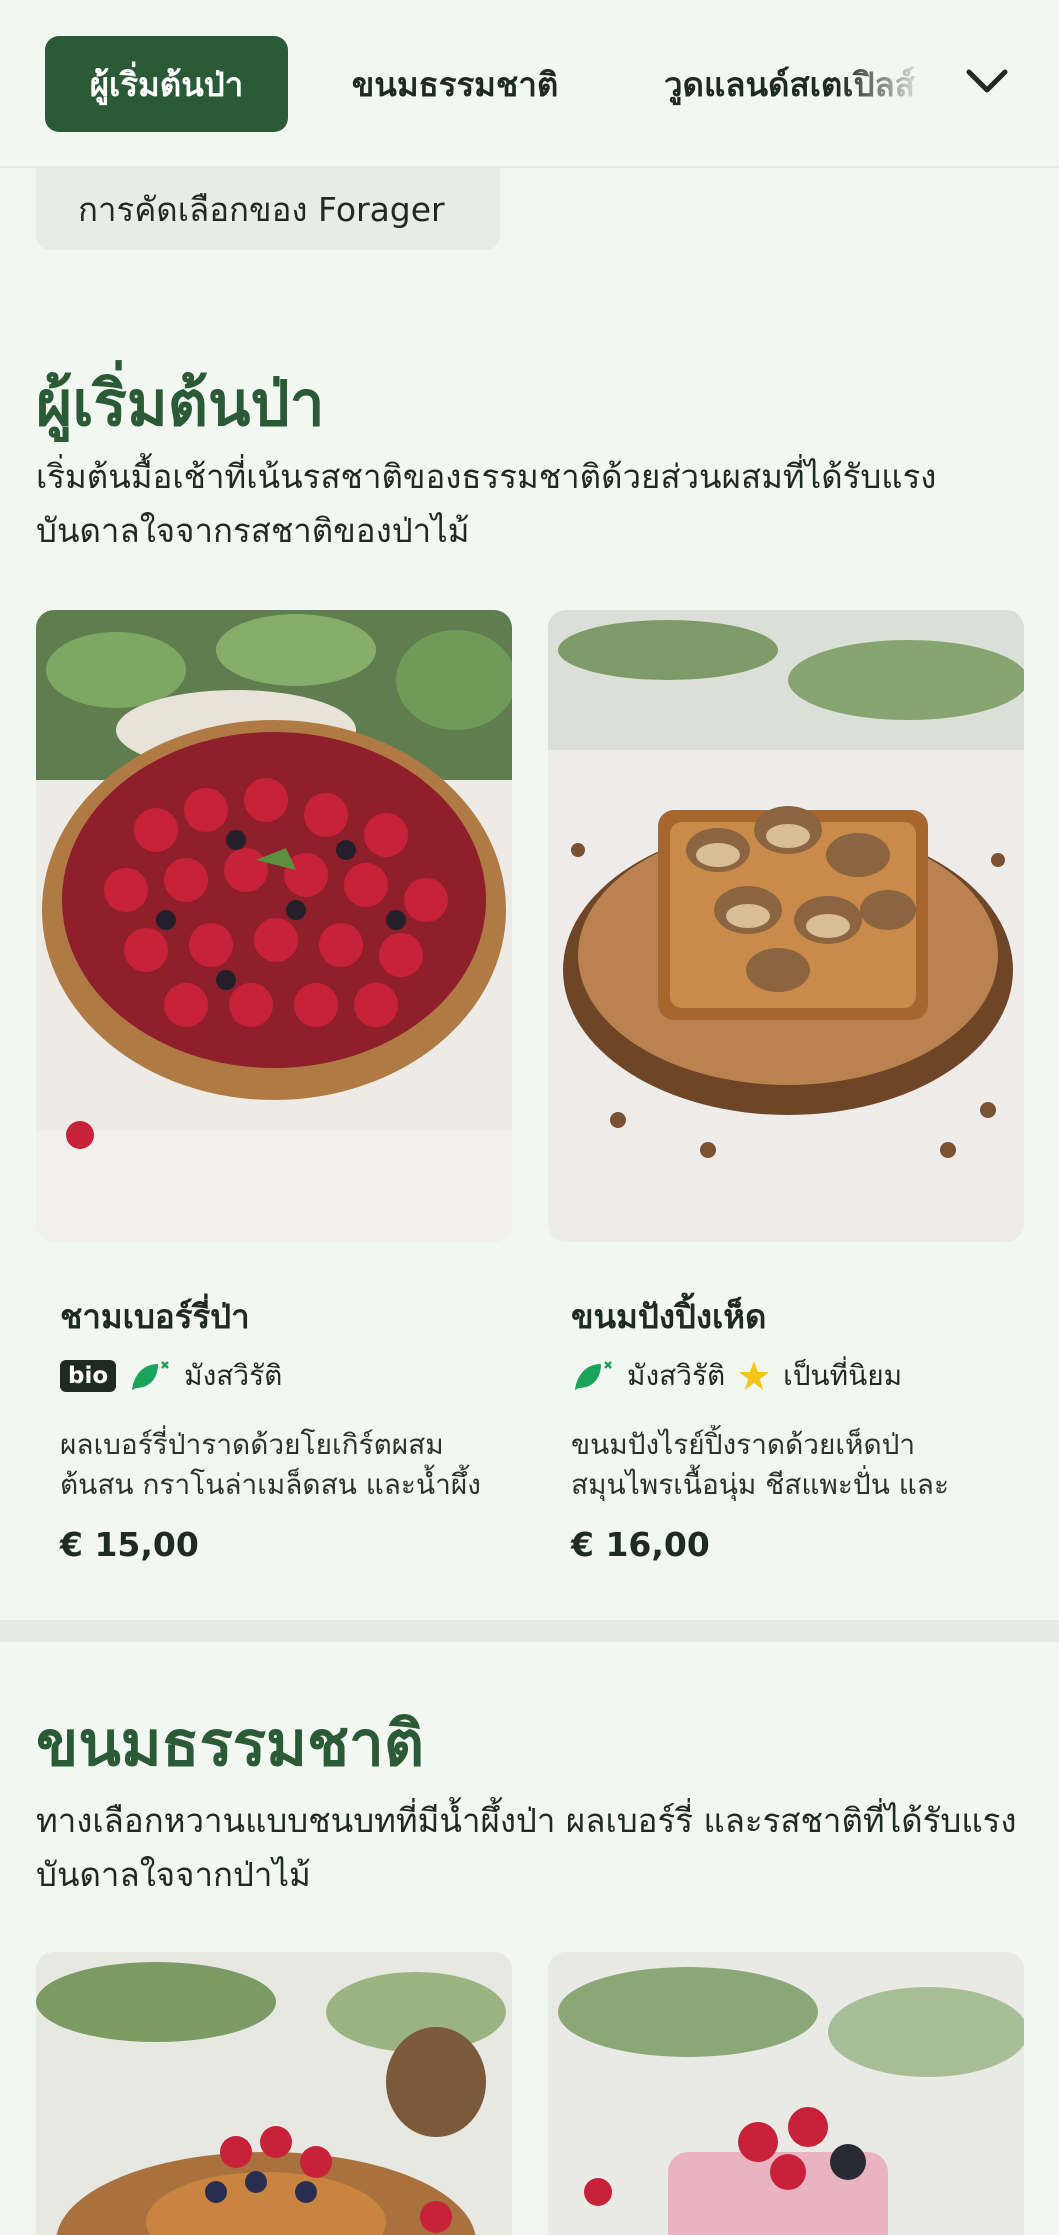  What do you see at coordinates (268, 209) in the screenshot?
I see `forager-selection-chip: การคัดเลือกของ Forager` at bounding box center [268, 209].